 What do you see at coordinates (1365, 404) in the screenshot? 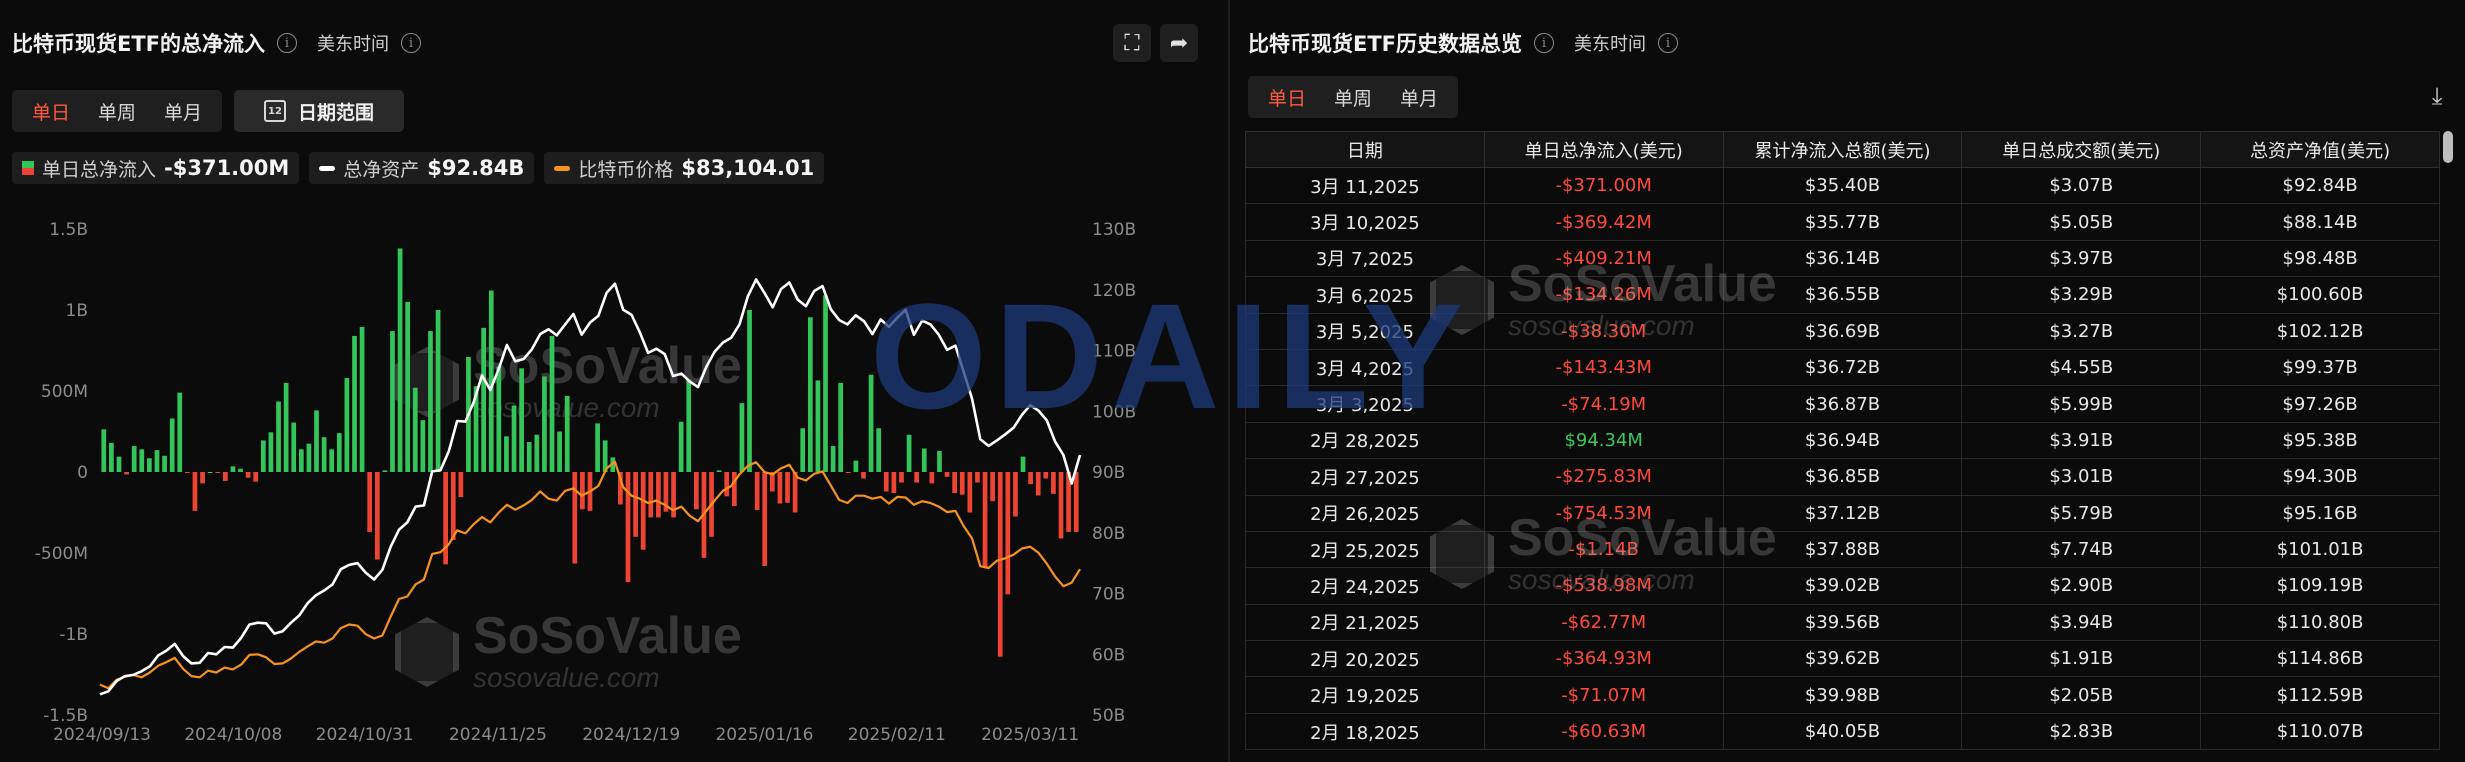
I see `table-cell: 3月 3,2025` at bounding box center [1365, 404].